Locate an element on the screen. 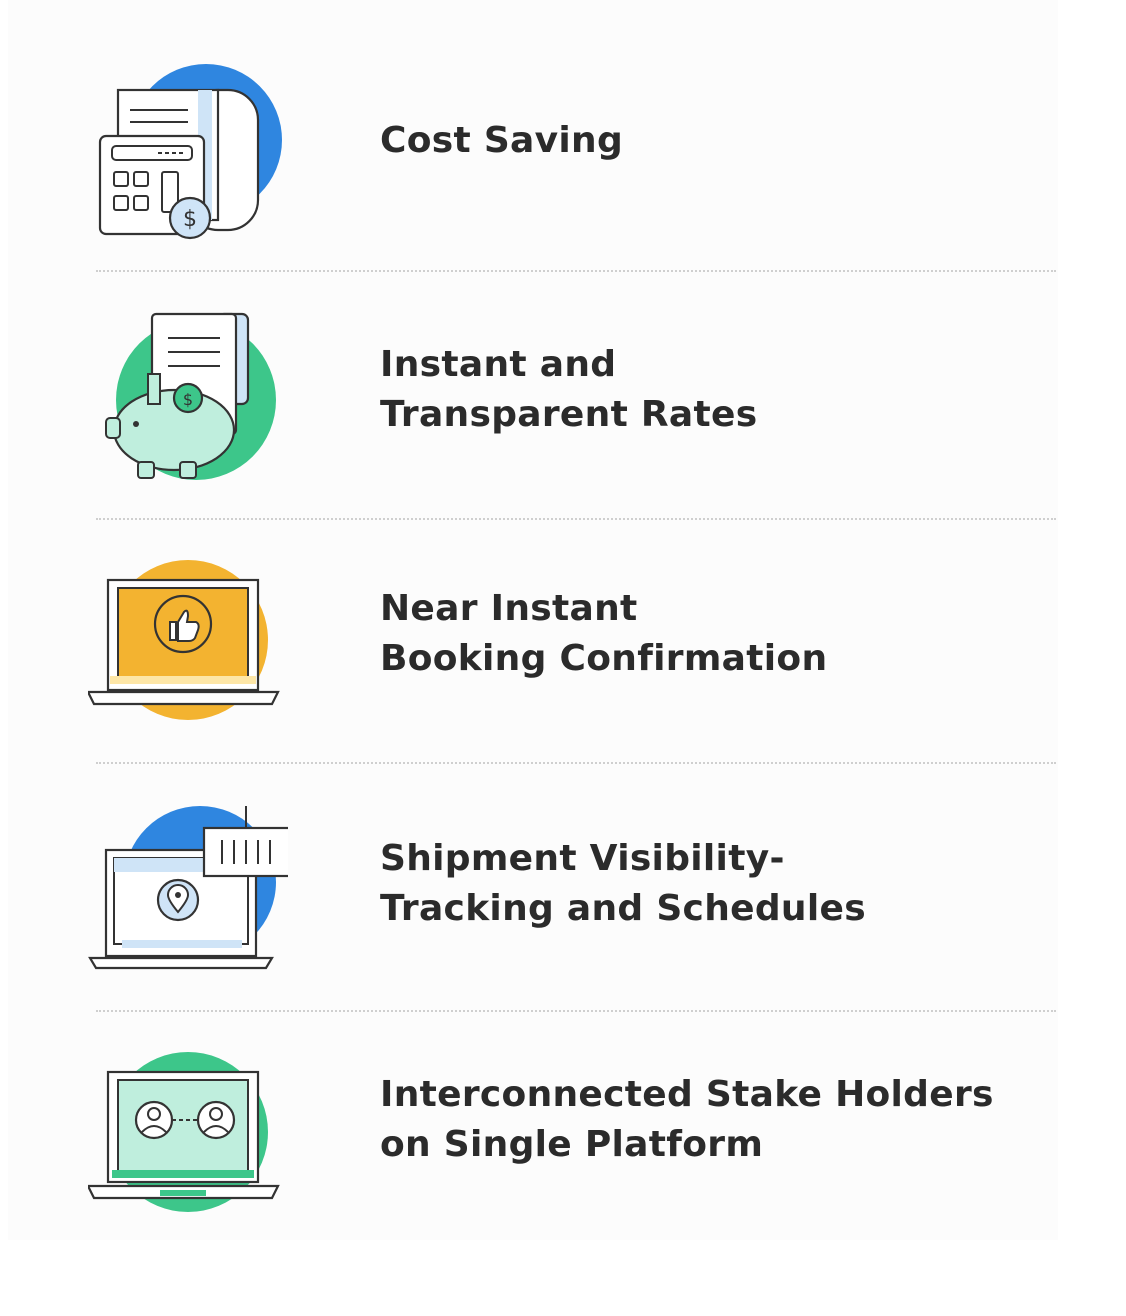 Image resolution: width=1126 pixels, height=1316 pixels. piggy-bank-icon: $ is located at coordinates (188, 399).